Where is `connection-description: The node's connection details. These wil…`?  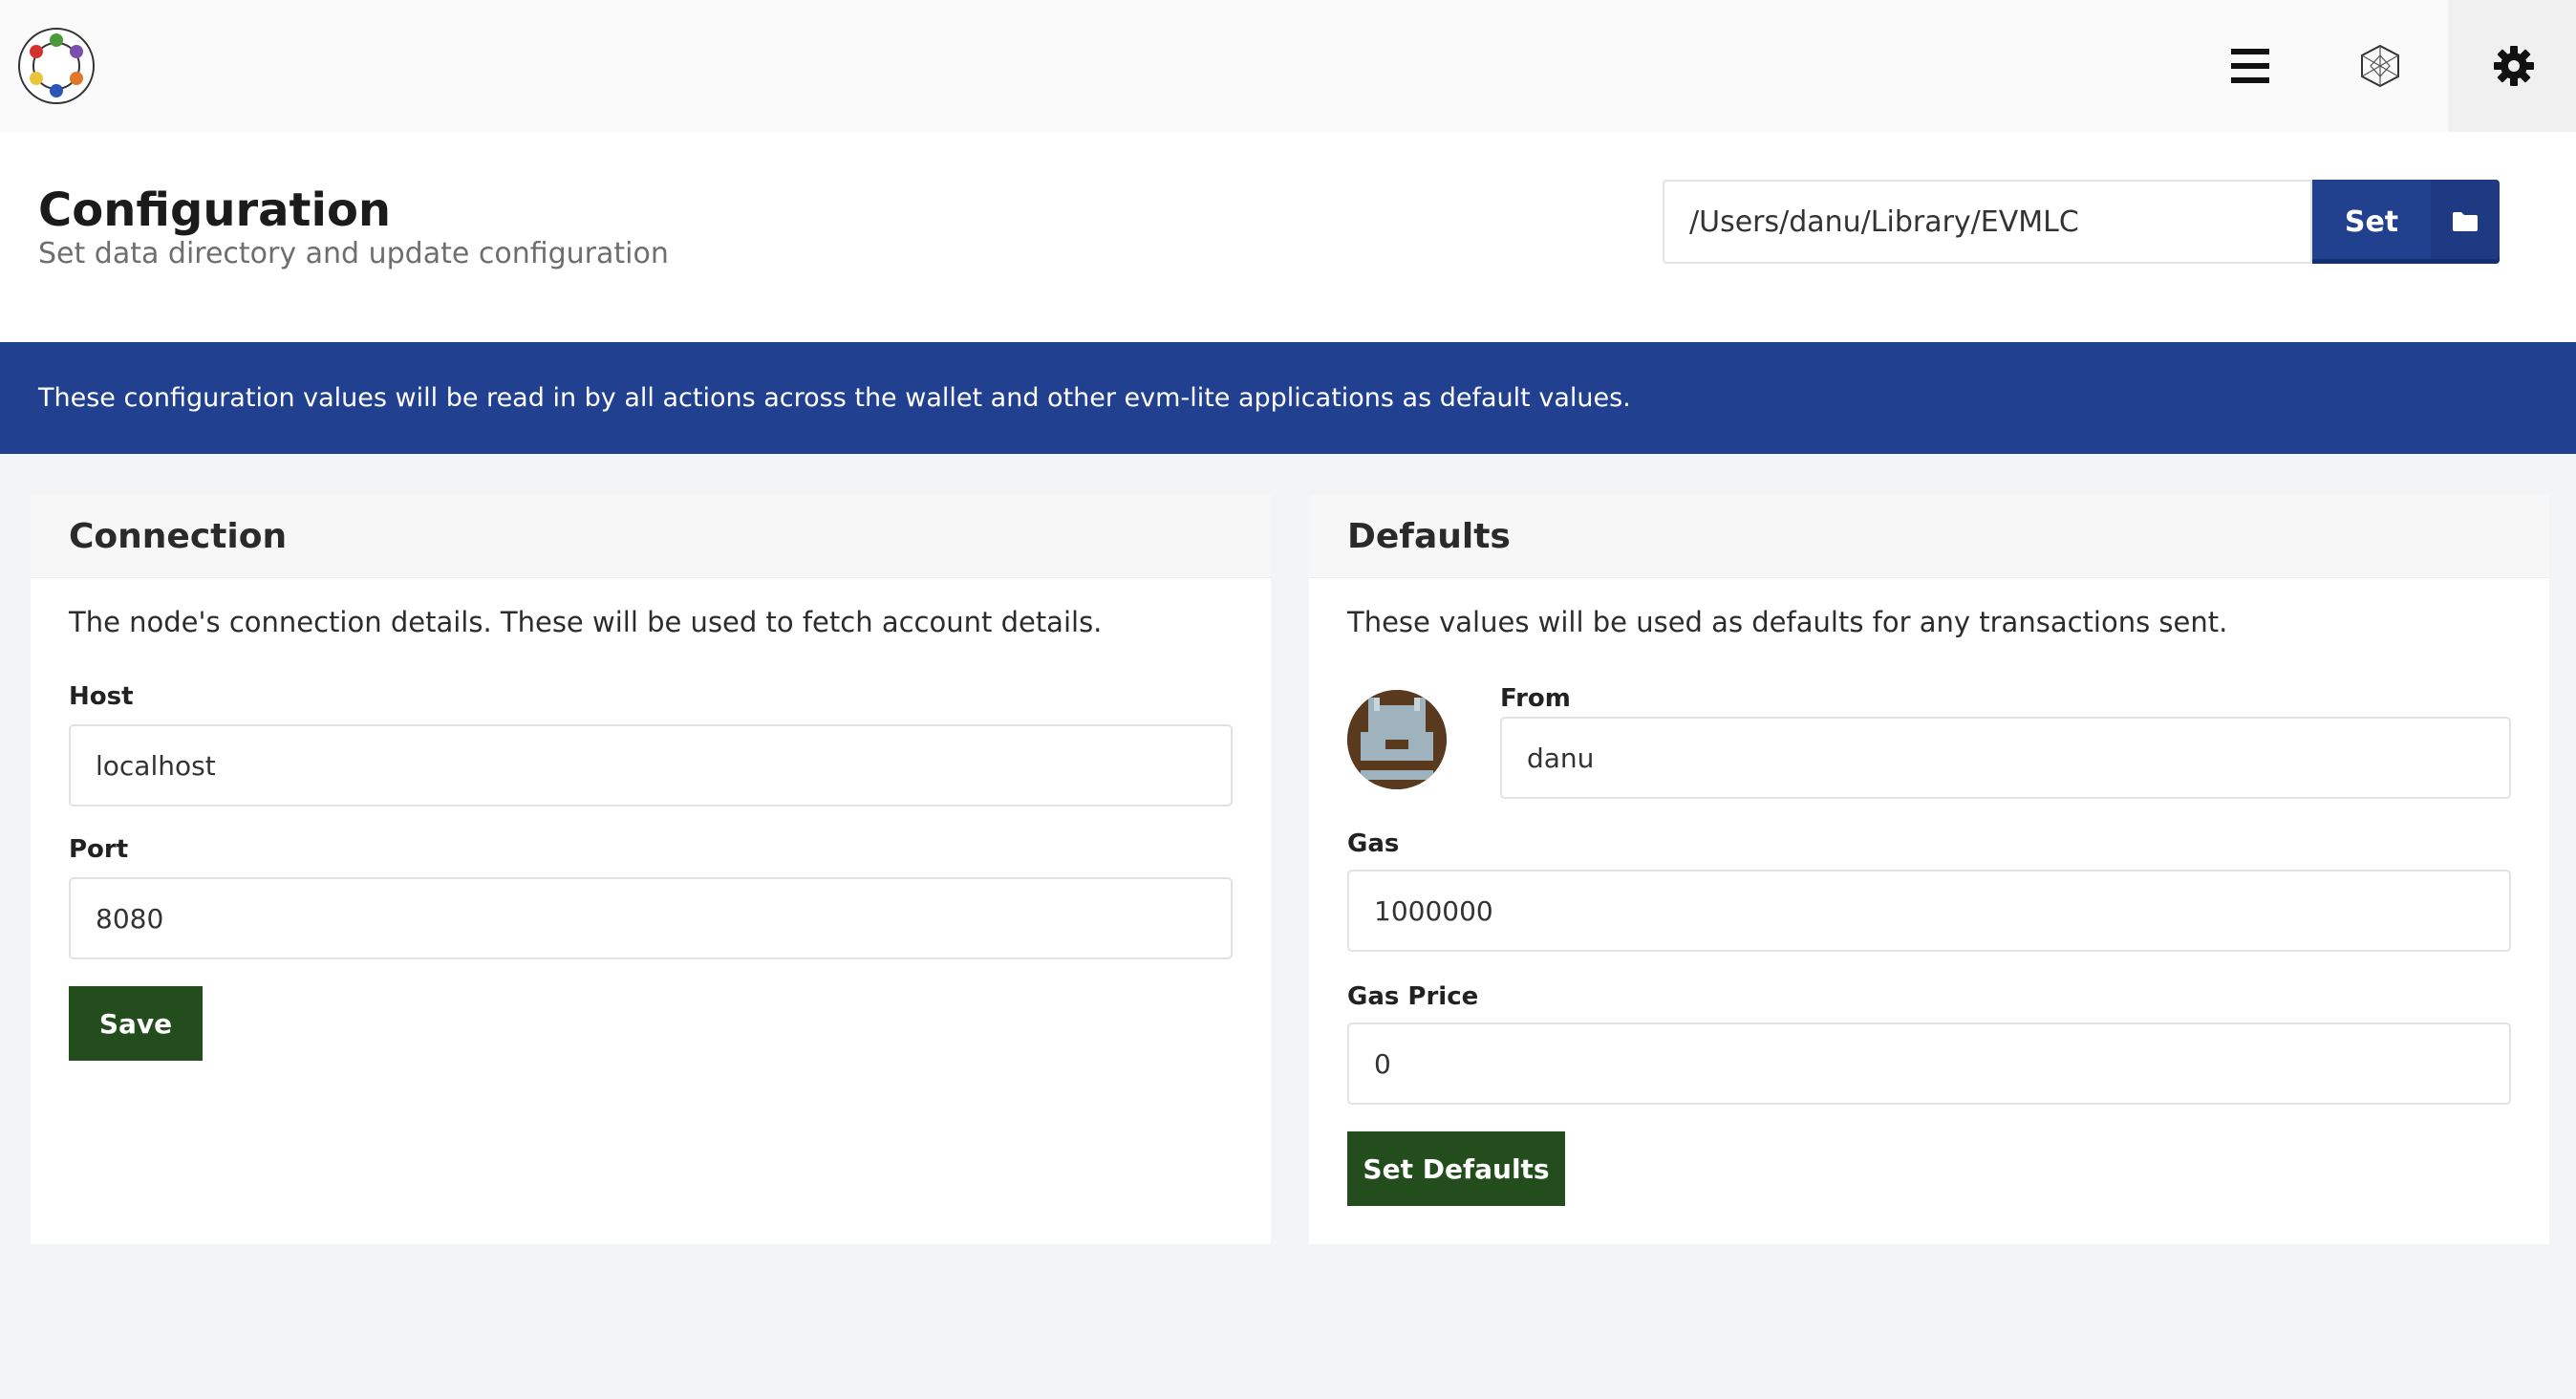 connection-description: The node's connection details. These wil… is located at coordinates (586, 622).